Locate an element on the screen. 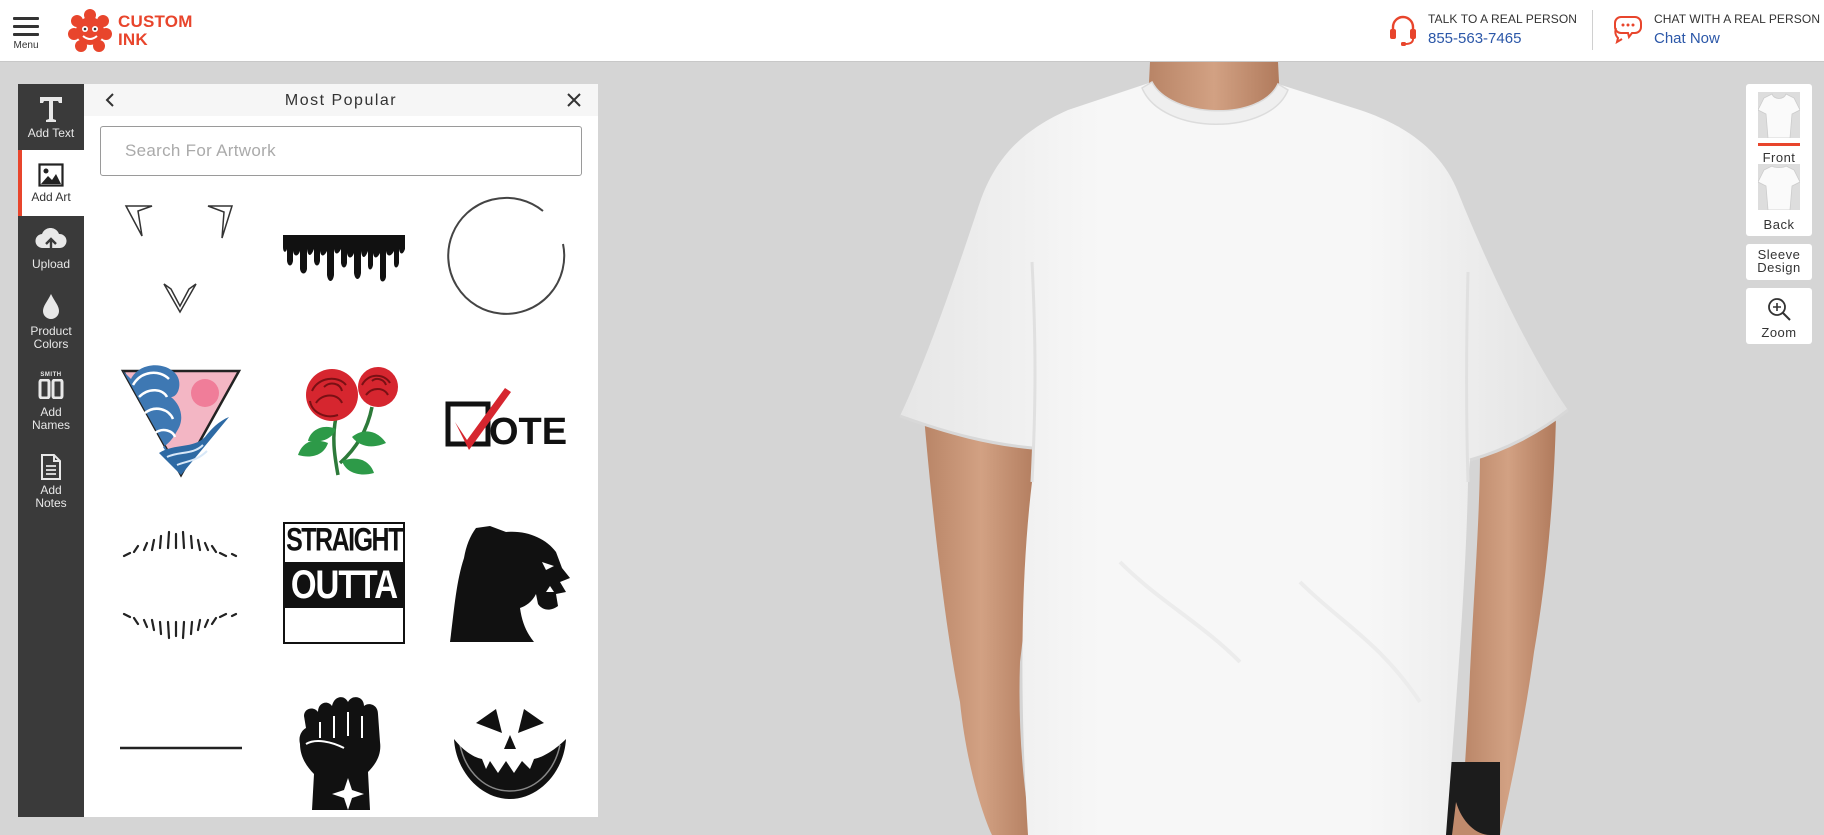  add-notes-label: Add Notes is located at coordinates (51, 496).